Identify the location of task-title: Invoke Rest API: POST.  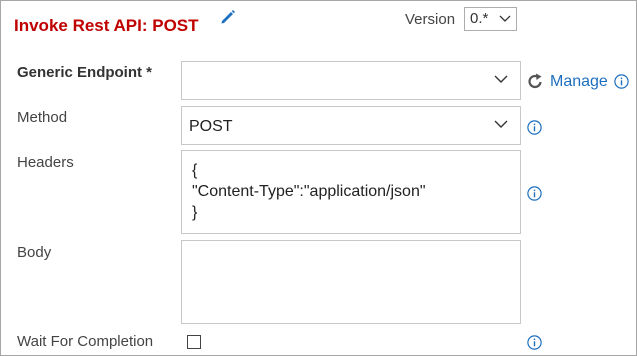
(106, 25).